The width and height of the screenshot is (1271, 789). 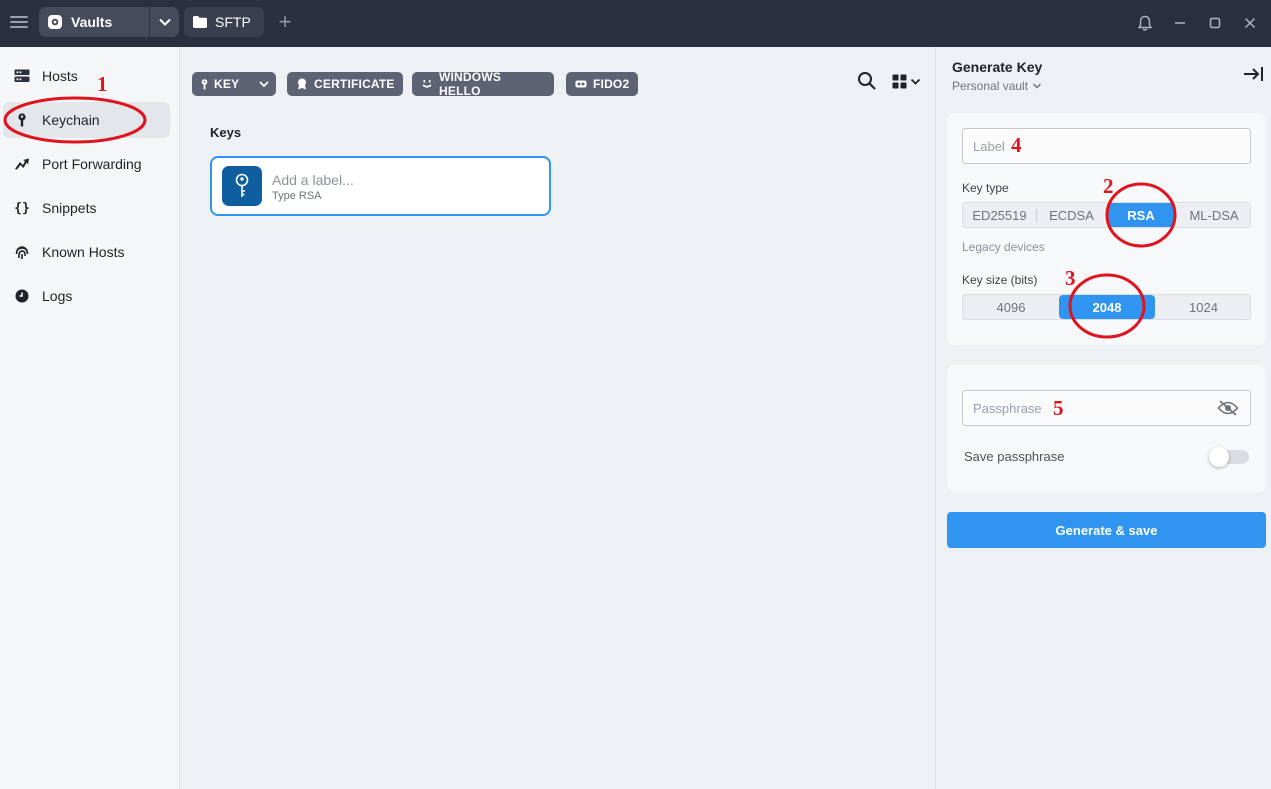 I want to click on new-tab-button: +, so click(x=285, y=22).